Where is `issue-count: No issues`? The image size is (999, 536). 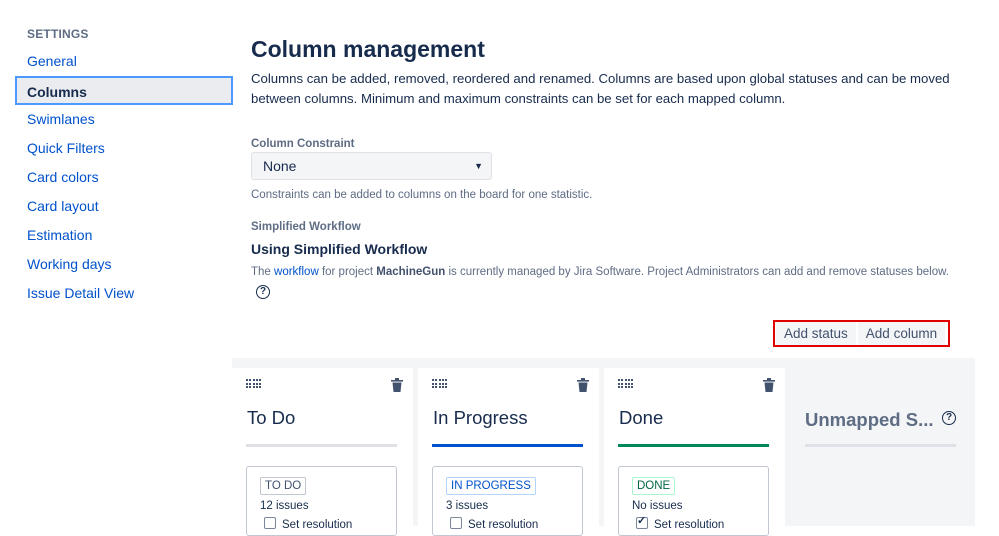 issue-count: No issues is located at coordinates (657, 506).